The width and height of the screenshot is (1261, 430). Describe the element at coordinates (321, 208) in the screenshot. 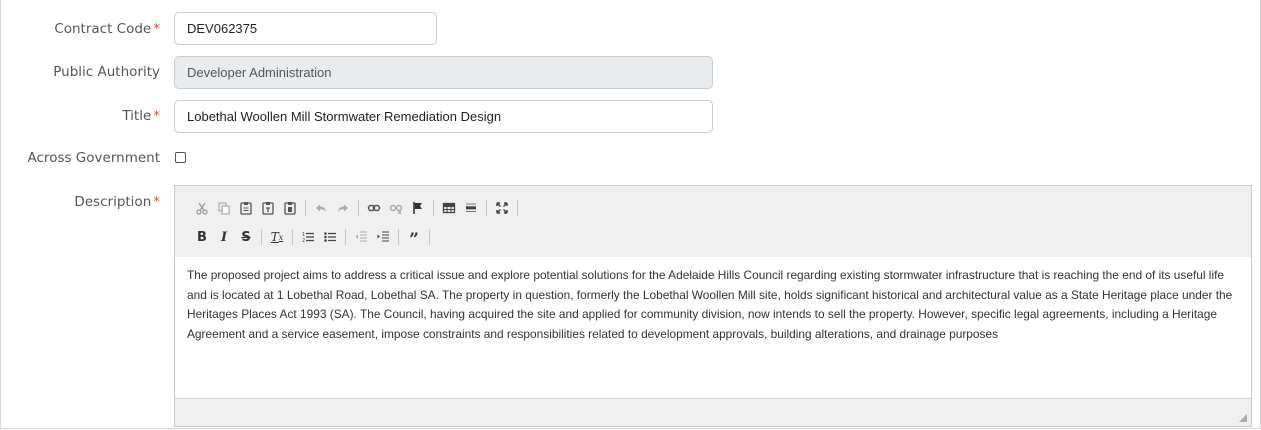

I see `undo-icon` at that location.